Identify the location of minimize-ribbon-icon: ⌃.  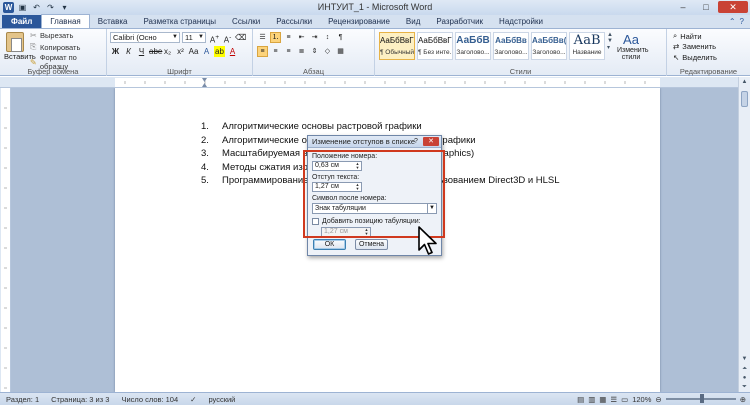
(732, 21).